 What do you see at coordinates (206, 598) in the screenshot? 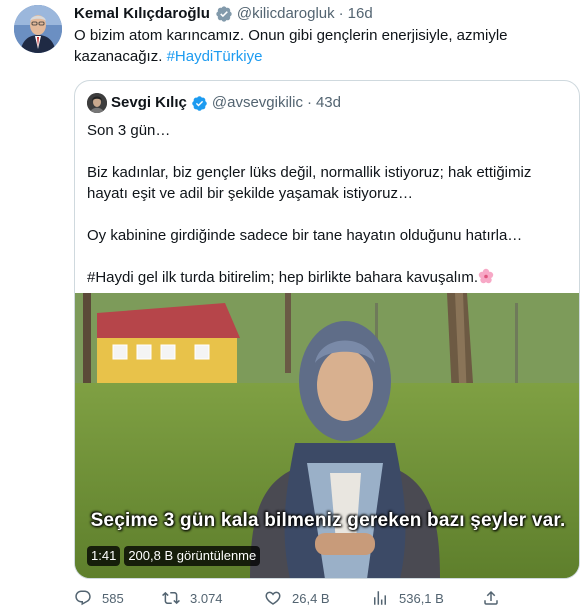
I see `retweet-count: 3.074` at bounding box center [206, 598].